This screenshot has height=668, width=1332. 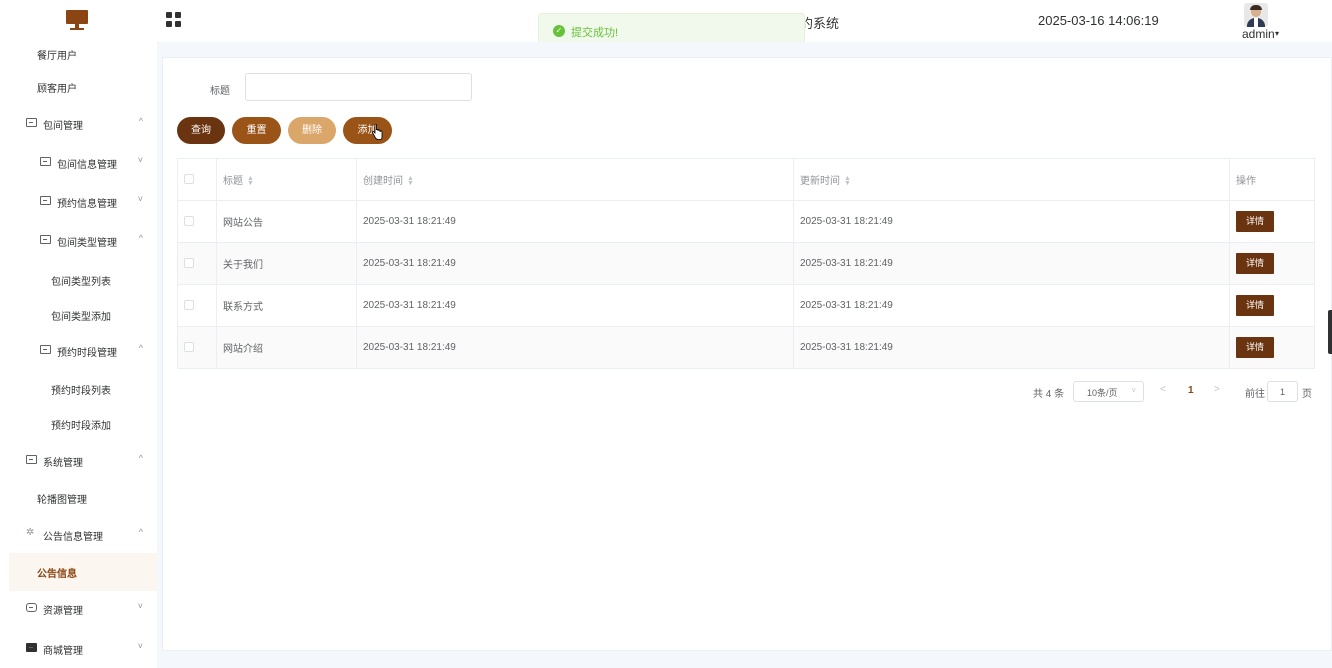 What do you see at coordinates (1255, 394) in the screenshot?
I see `goto-label: 前往` at bounding box center [1255, 394].